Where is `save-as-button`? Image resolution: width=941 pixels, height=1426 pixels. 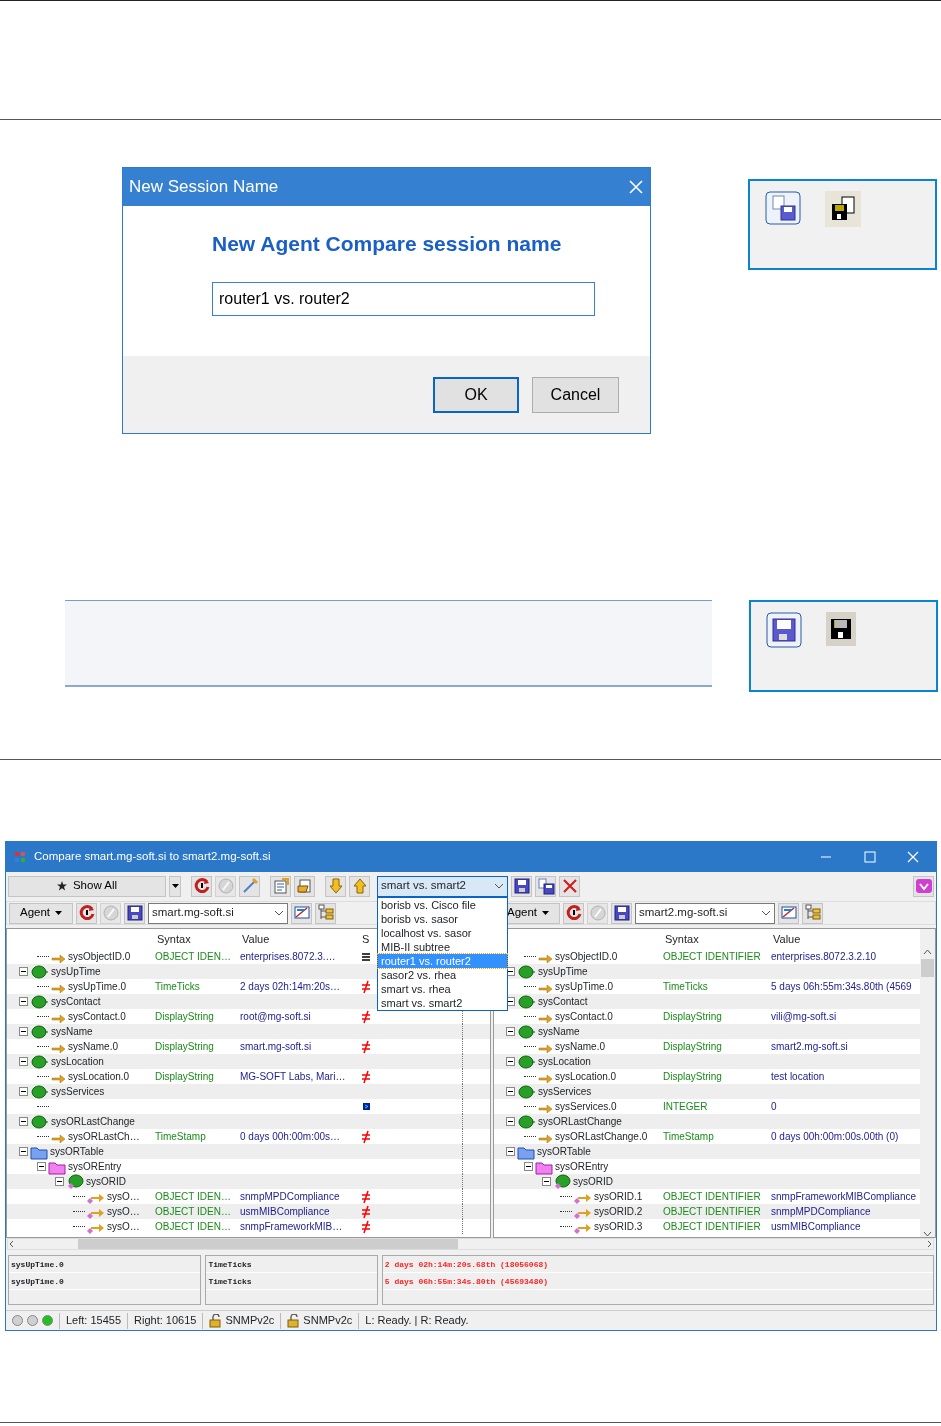
save-as-button is located at coordinates (545, 886).